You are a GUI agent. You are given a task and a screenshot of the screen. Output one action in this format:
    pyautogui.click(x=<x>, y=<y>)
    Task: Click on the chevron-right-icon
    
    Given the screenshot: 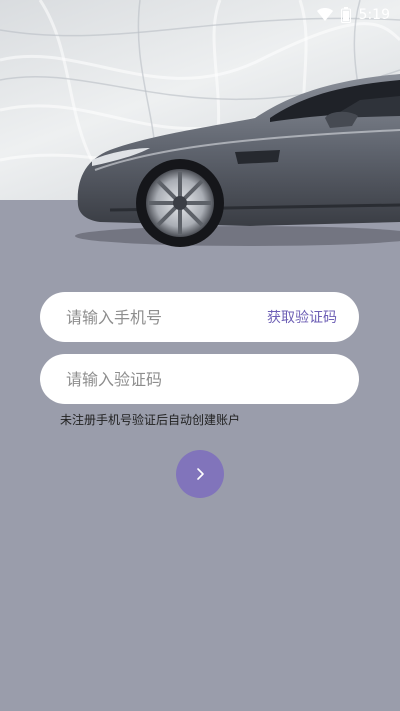 What is the action you would take?
    pyautogui.click(x=200, y=474)
    